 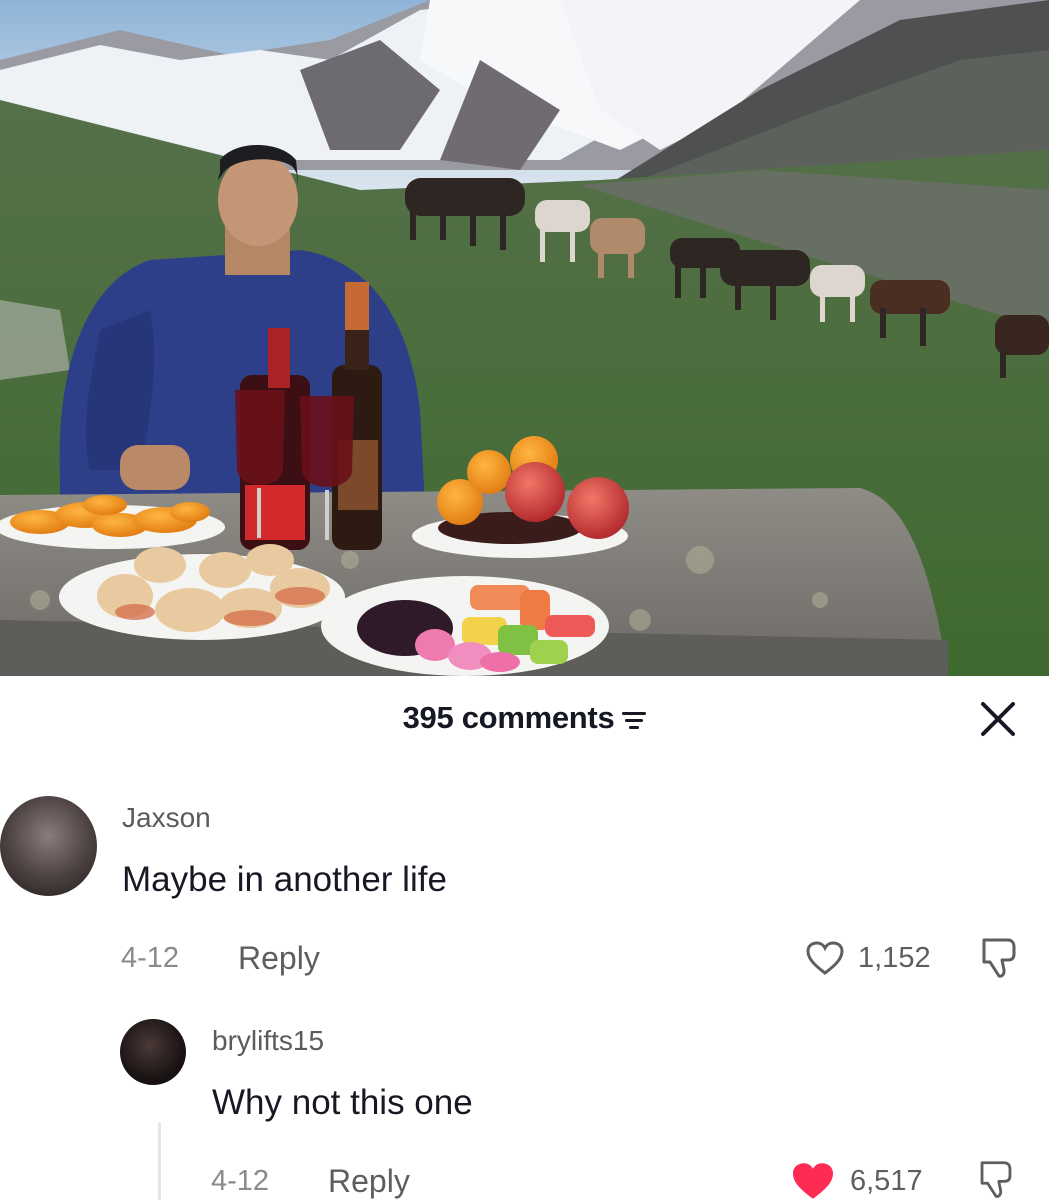 What do you see at coordinates (166, 818) in the screenshot?
I see `comment-username: Jaxson` at bounding box center [166, 818].